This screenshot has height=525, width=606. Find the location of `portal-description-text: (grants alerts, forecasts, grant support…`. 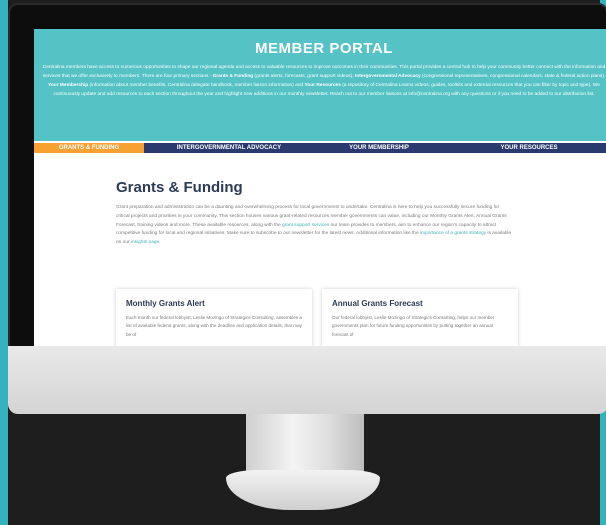

portal-description-text: (grants alerts, forecasts, grant support… is located at coordinates (304, 76).